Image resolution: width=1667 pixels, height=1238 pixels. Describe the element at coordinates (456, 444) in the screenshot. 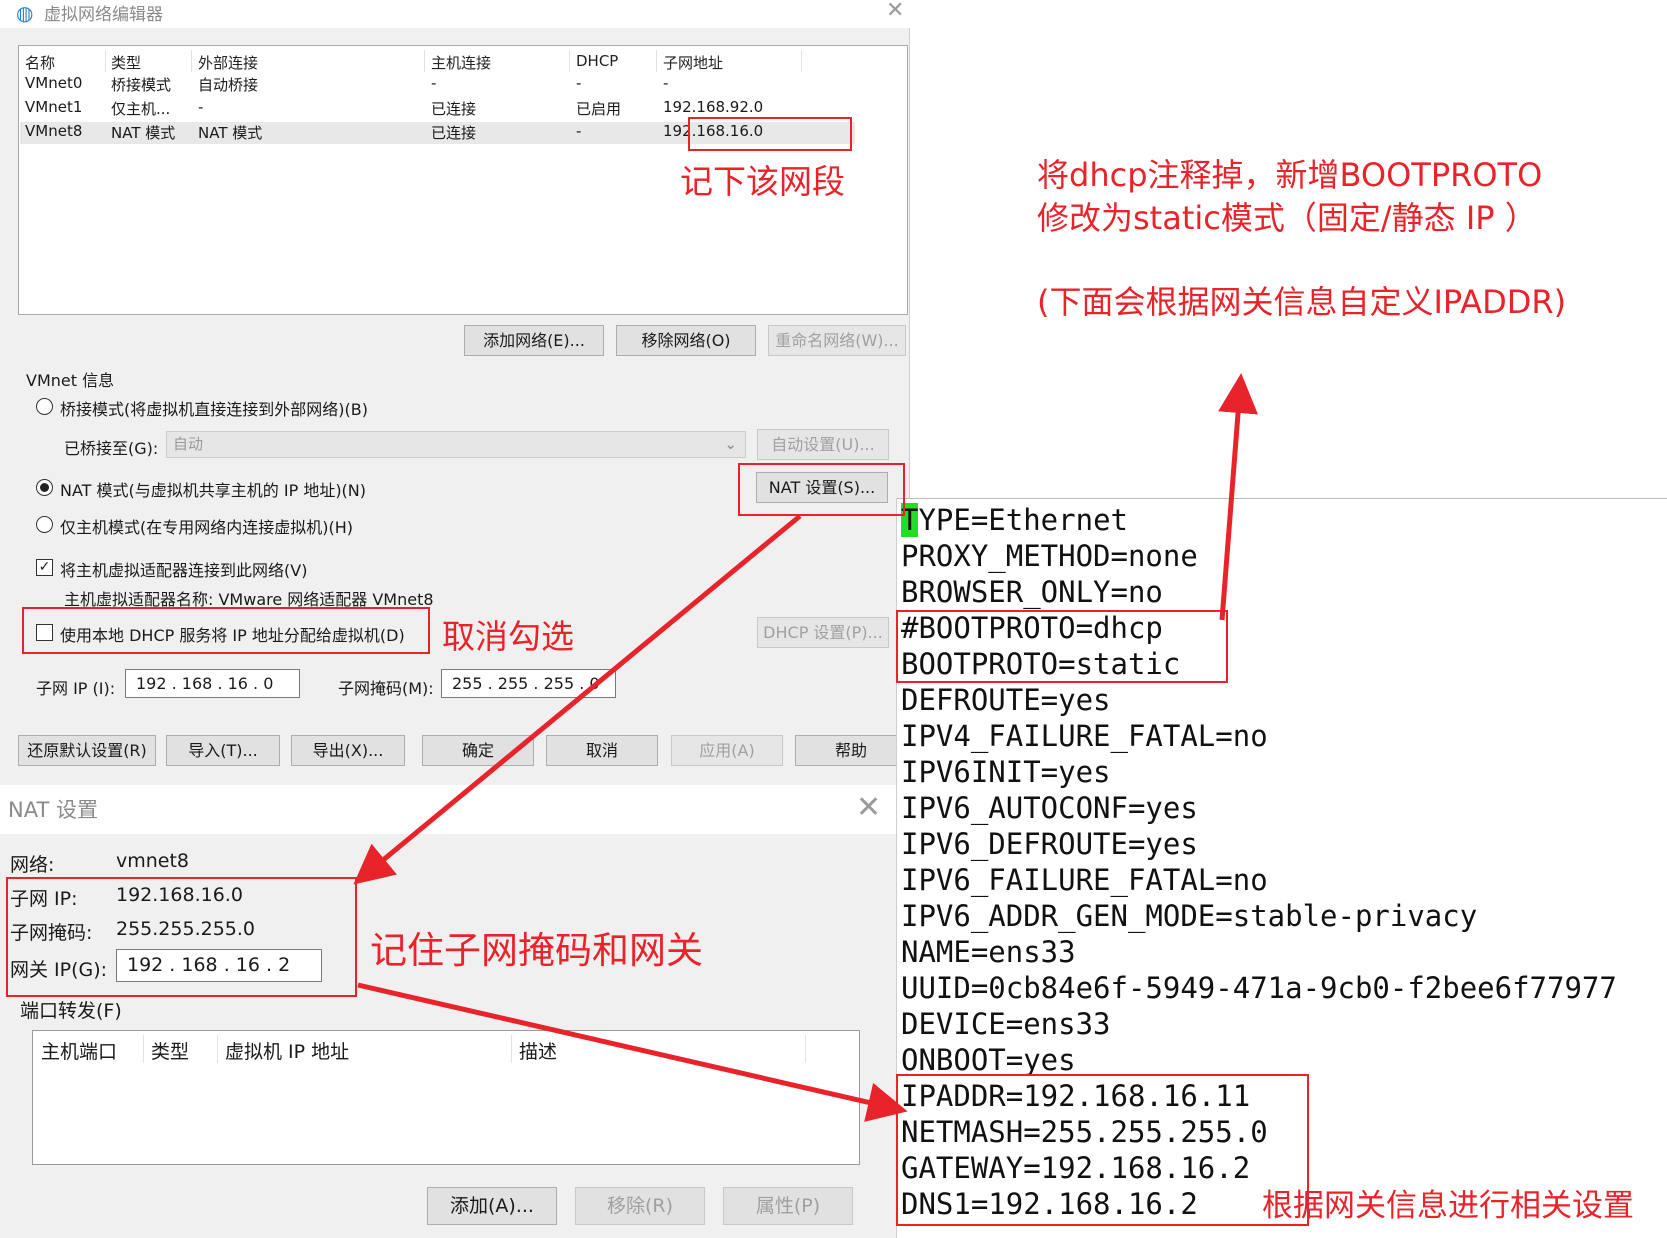

I see `bridged-to-select: 自动 ⌄` at that location.